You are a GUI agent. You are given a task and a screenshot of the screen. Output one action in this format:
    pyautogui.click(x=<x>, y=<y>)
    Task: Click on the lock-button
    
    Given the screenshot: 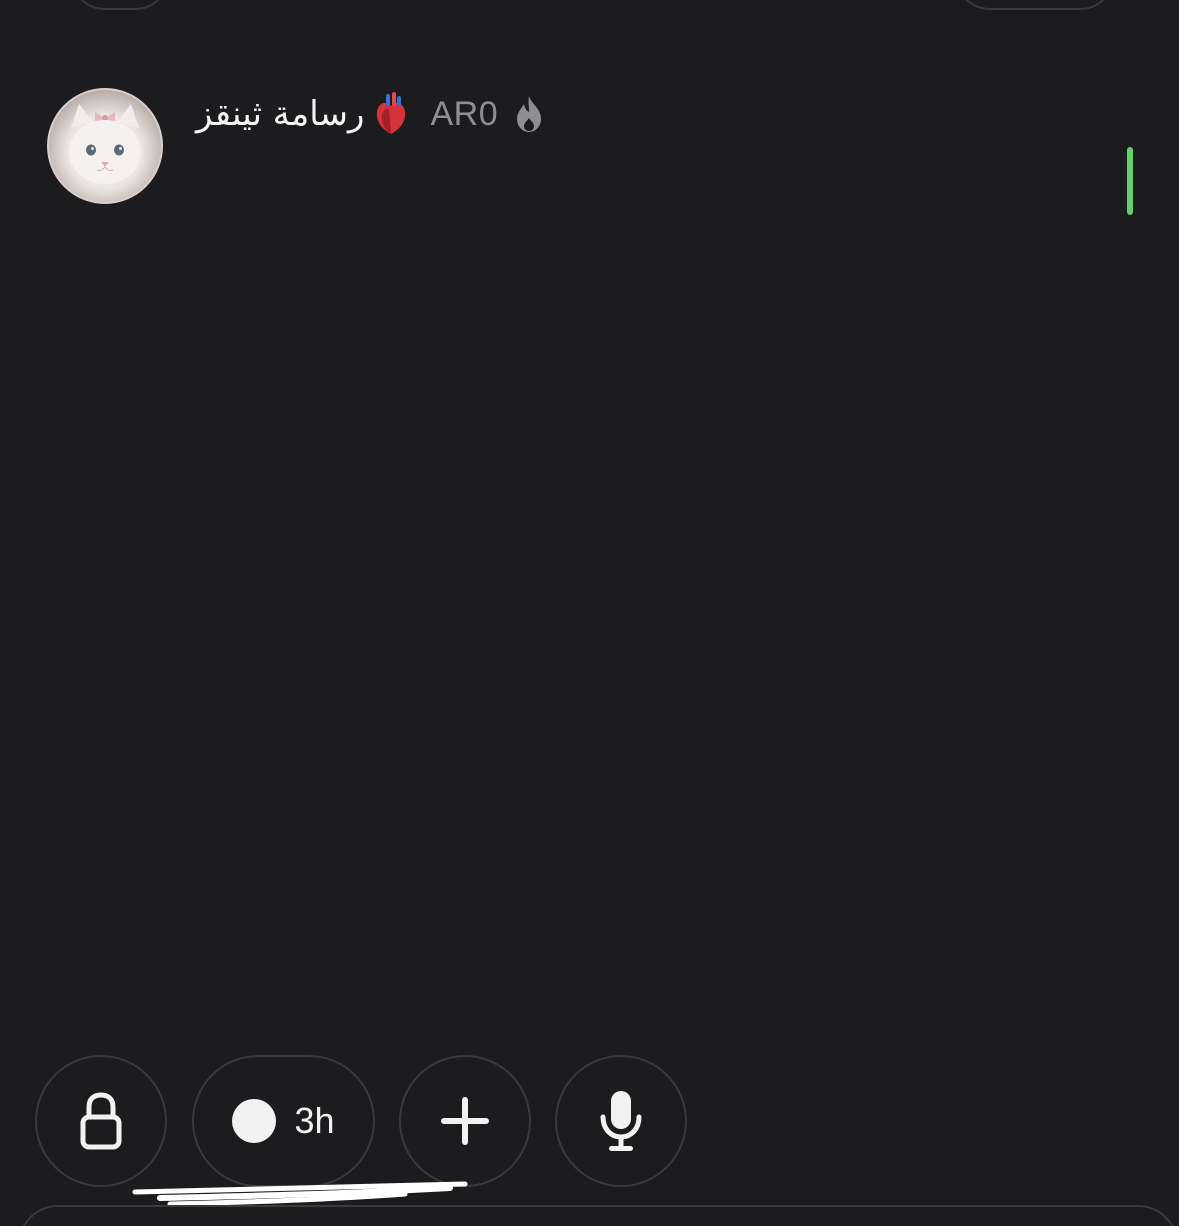 What is the action you would take?
    pyautogui.click(x=101, y=1121)
    